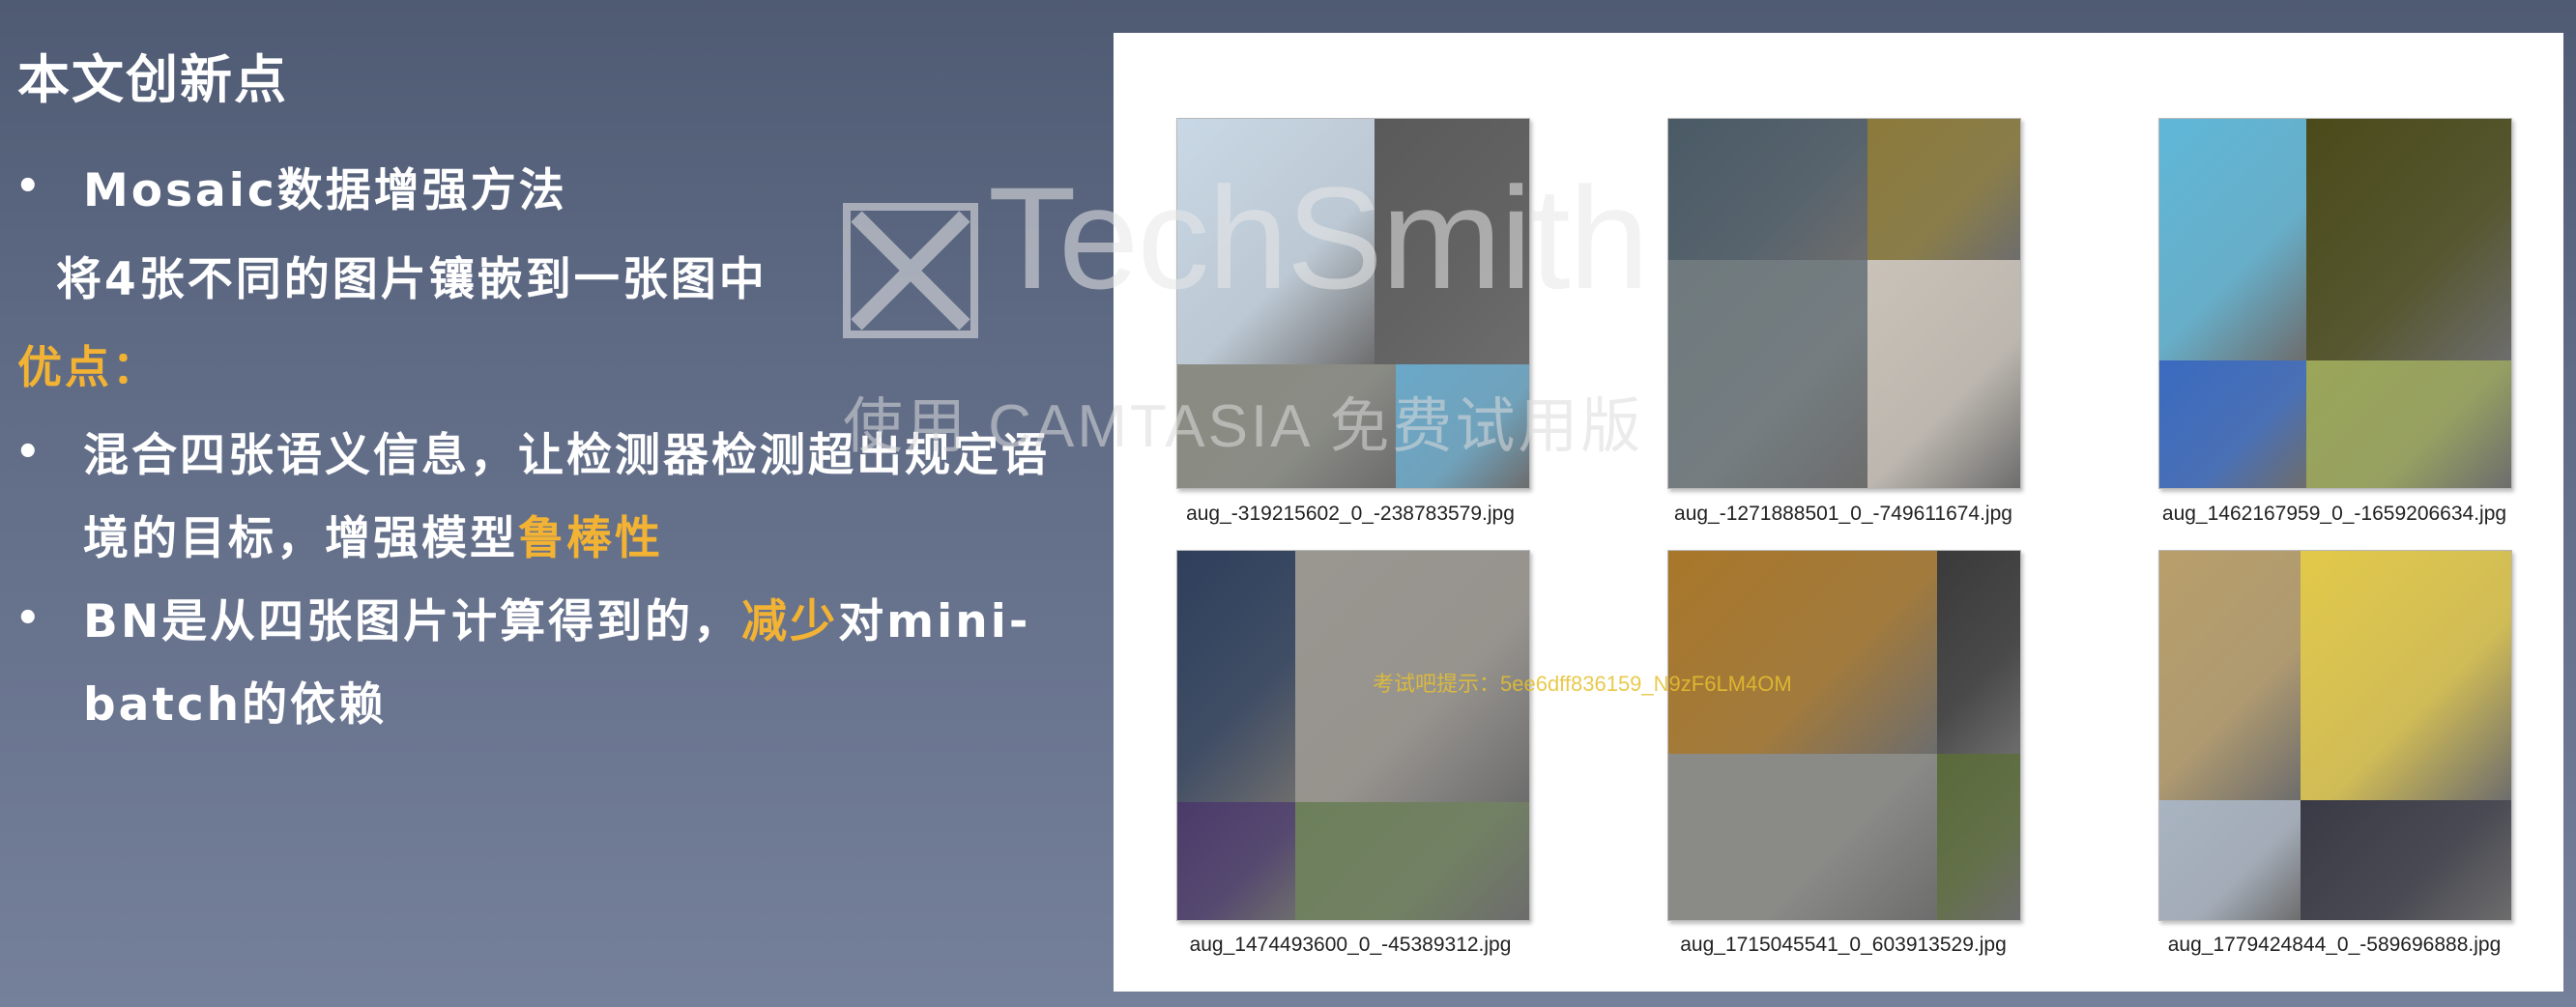 Image resolution: width=2576 pixels, height=1007 pixels. Describe the element at coordinates (1844, 945) in the screenshot. I see `image-caption: aug_1715045541_0_603913529.jpg` at that location.